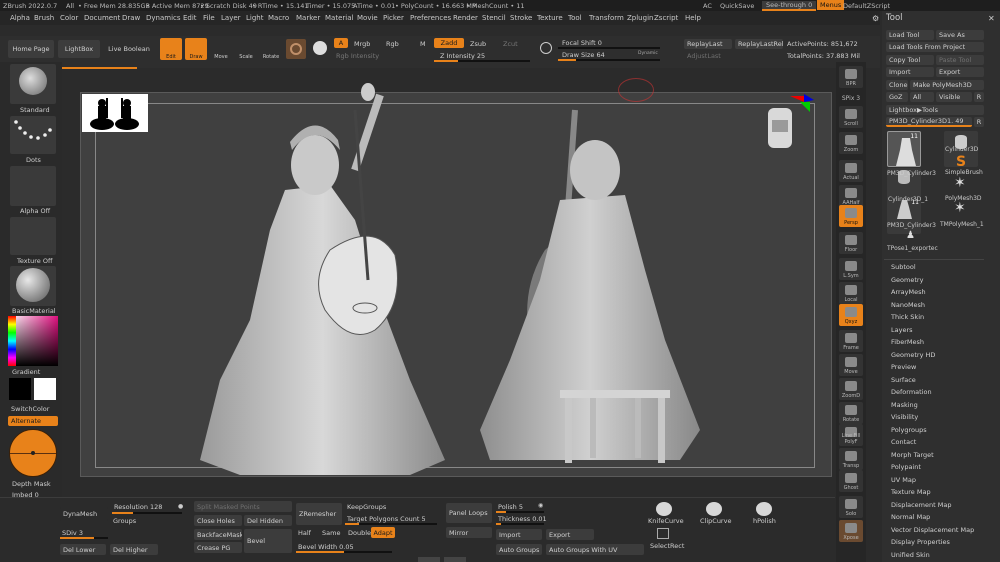  Describe the element at coordinates (134, 549) in the screenshot. I see `del-higher-button: Del Higher` at that location.